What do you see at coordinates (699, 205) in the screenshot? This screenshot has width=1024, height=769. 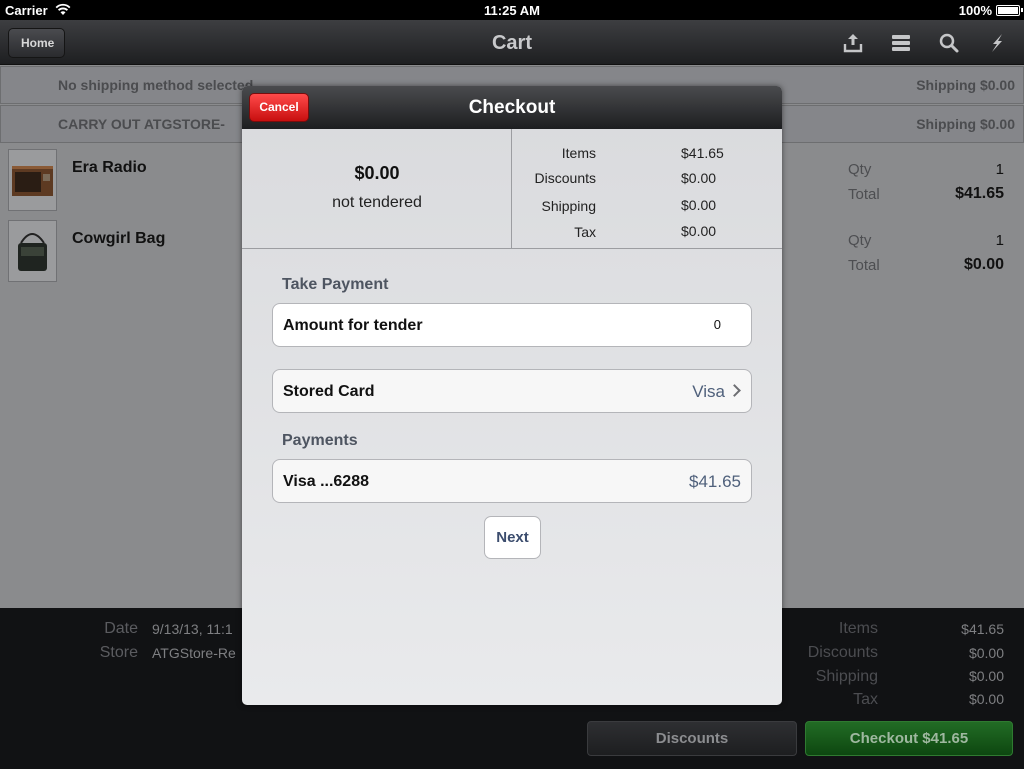 I see `summary-shipping-value: $0.00` at bounding box center [699, 205].